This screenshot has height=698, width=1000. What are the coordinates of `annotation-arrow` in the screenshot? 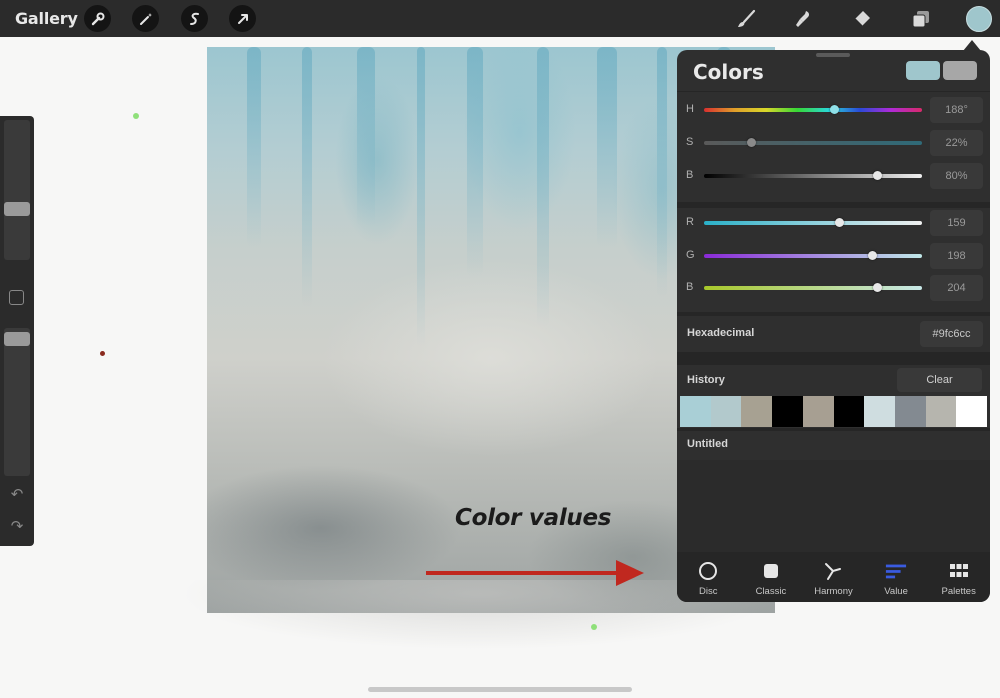 It's located at (535, 573).